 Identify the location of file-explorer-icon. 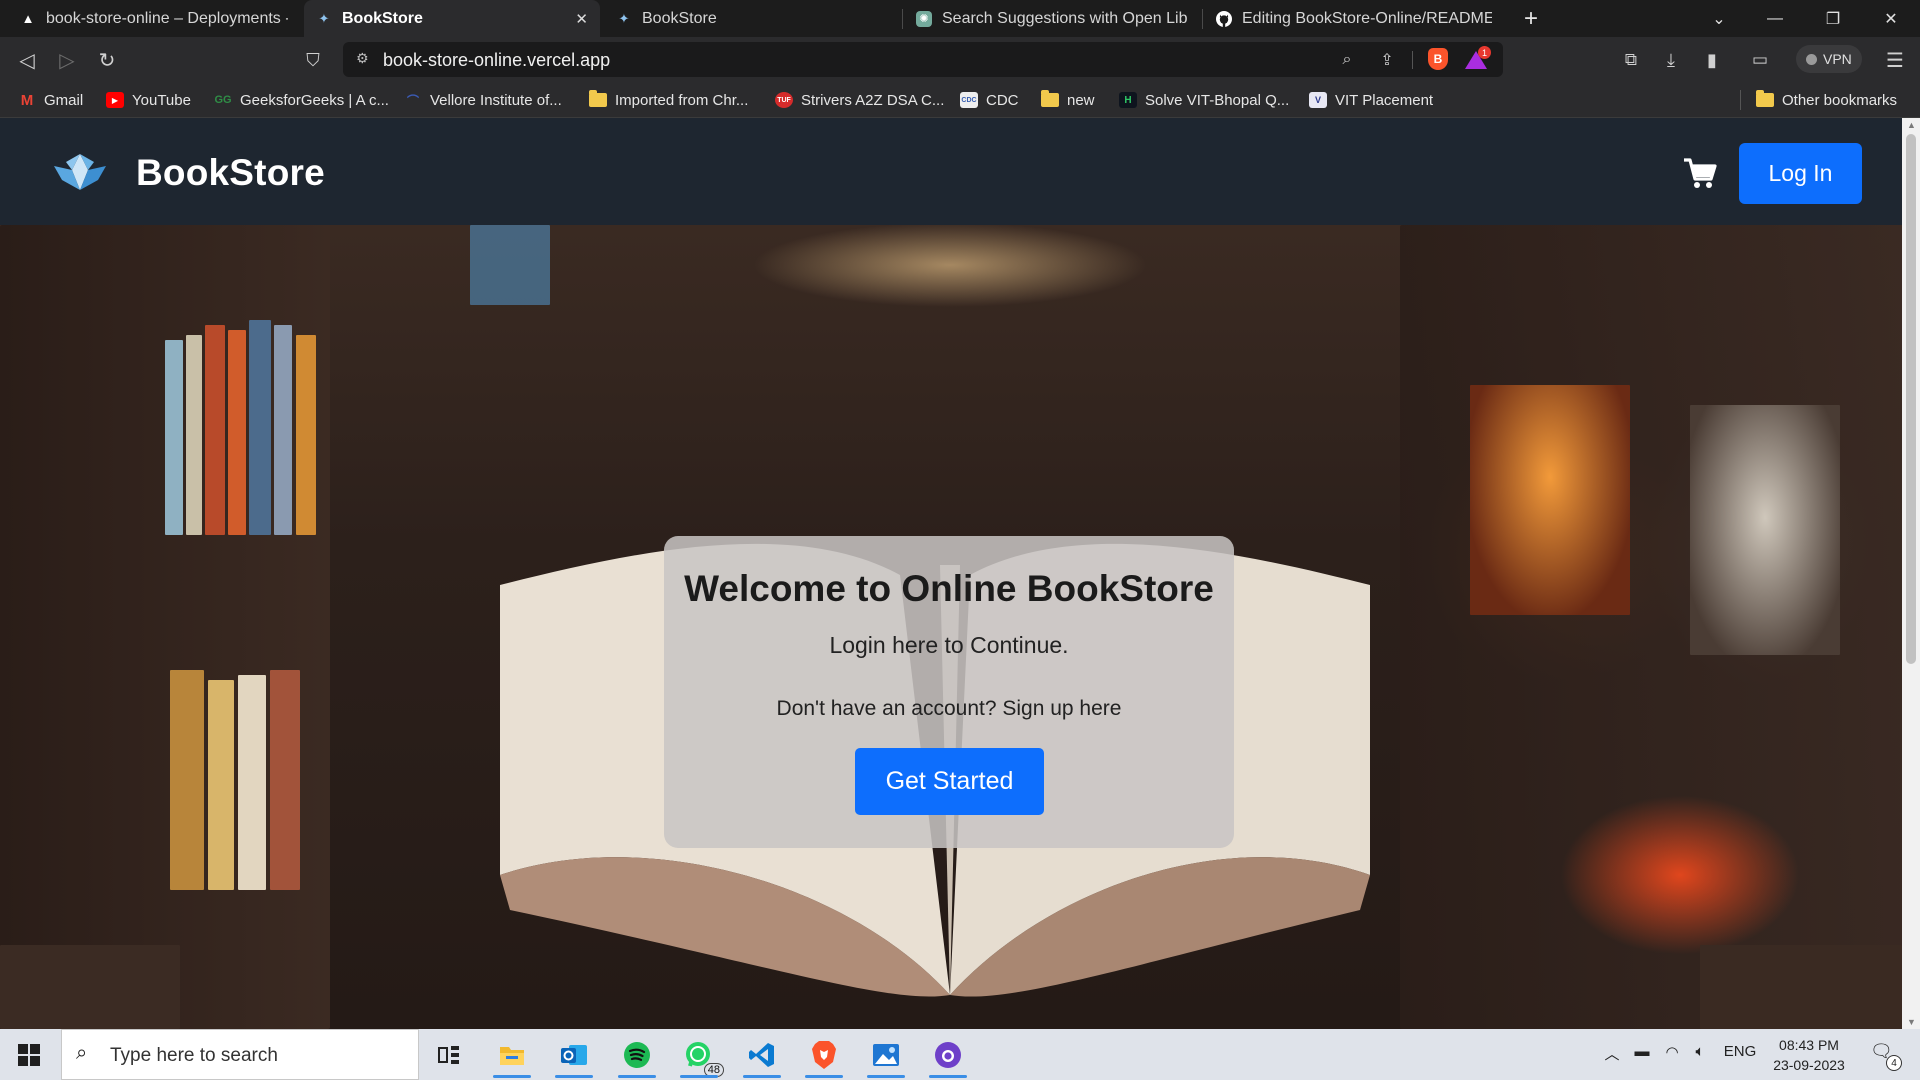
(512, 1055).